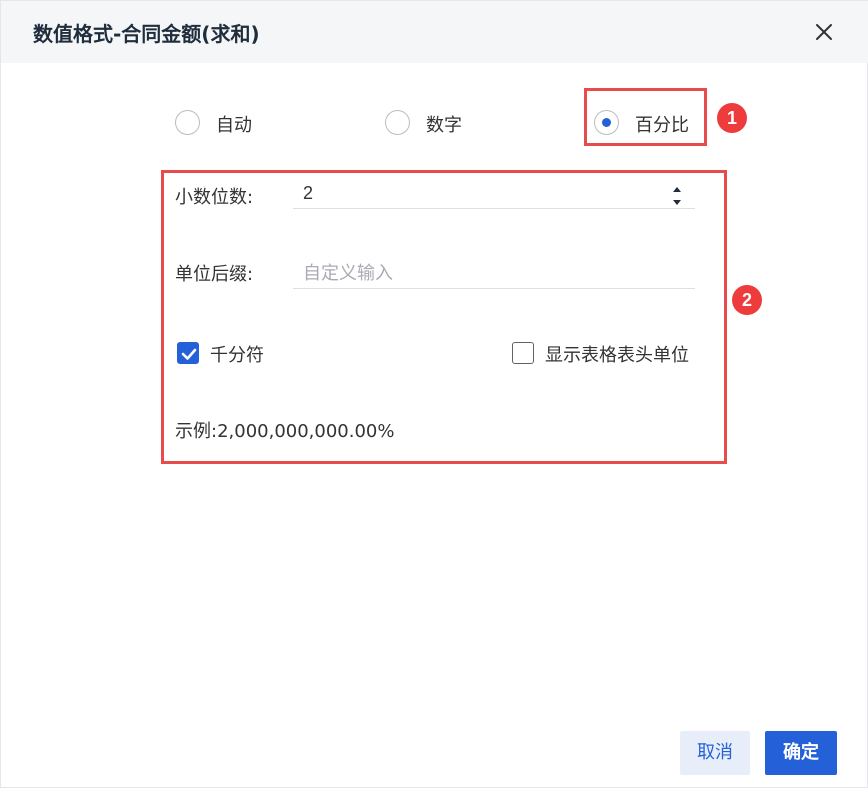 The width and height of the screenshot is (868, 788). What do you see at coordinates (523, 353) in the screenshot?
I see `checkbox-unchecked` at bounding box center [523, 353].